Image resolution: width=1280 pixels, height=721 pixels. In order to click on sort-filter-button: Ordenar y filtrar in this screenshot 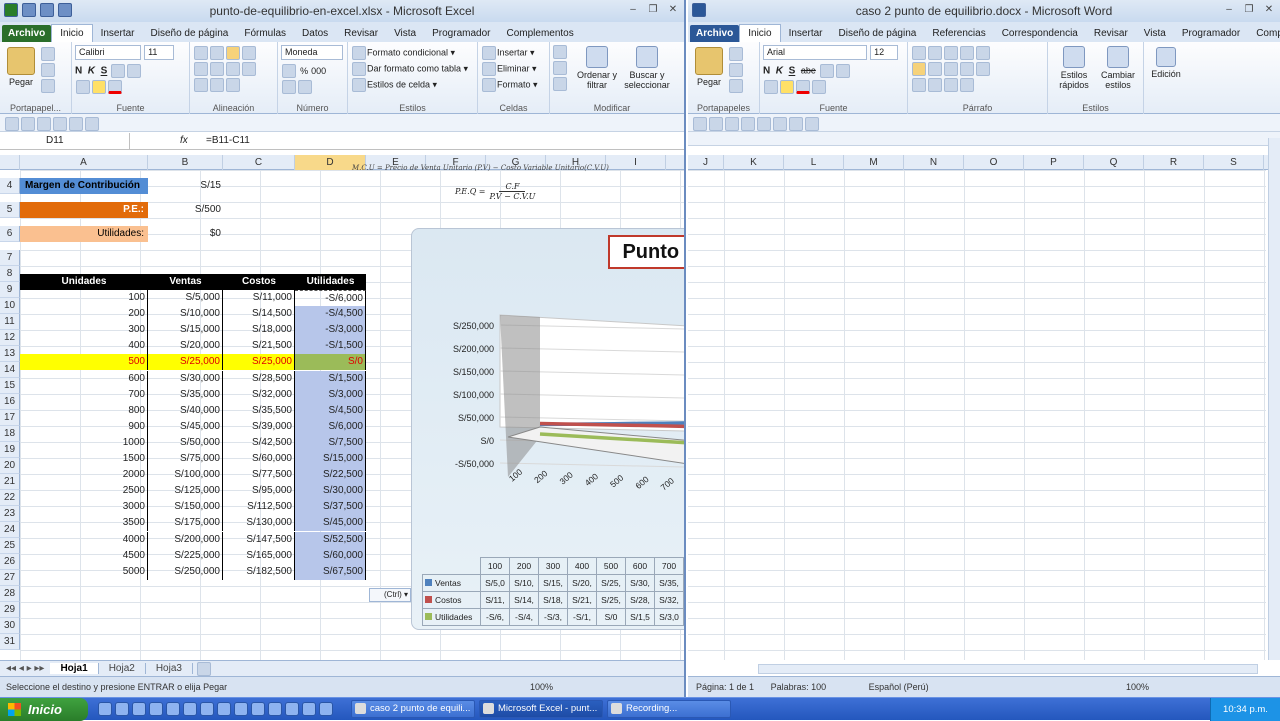, I will do `click(597, 67)`.